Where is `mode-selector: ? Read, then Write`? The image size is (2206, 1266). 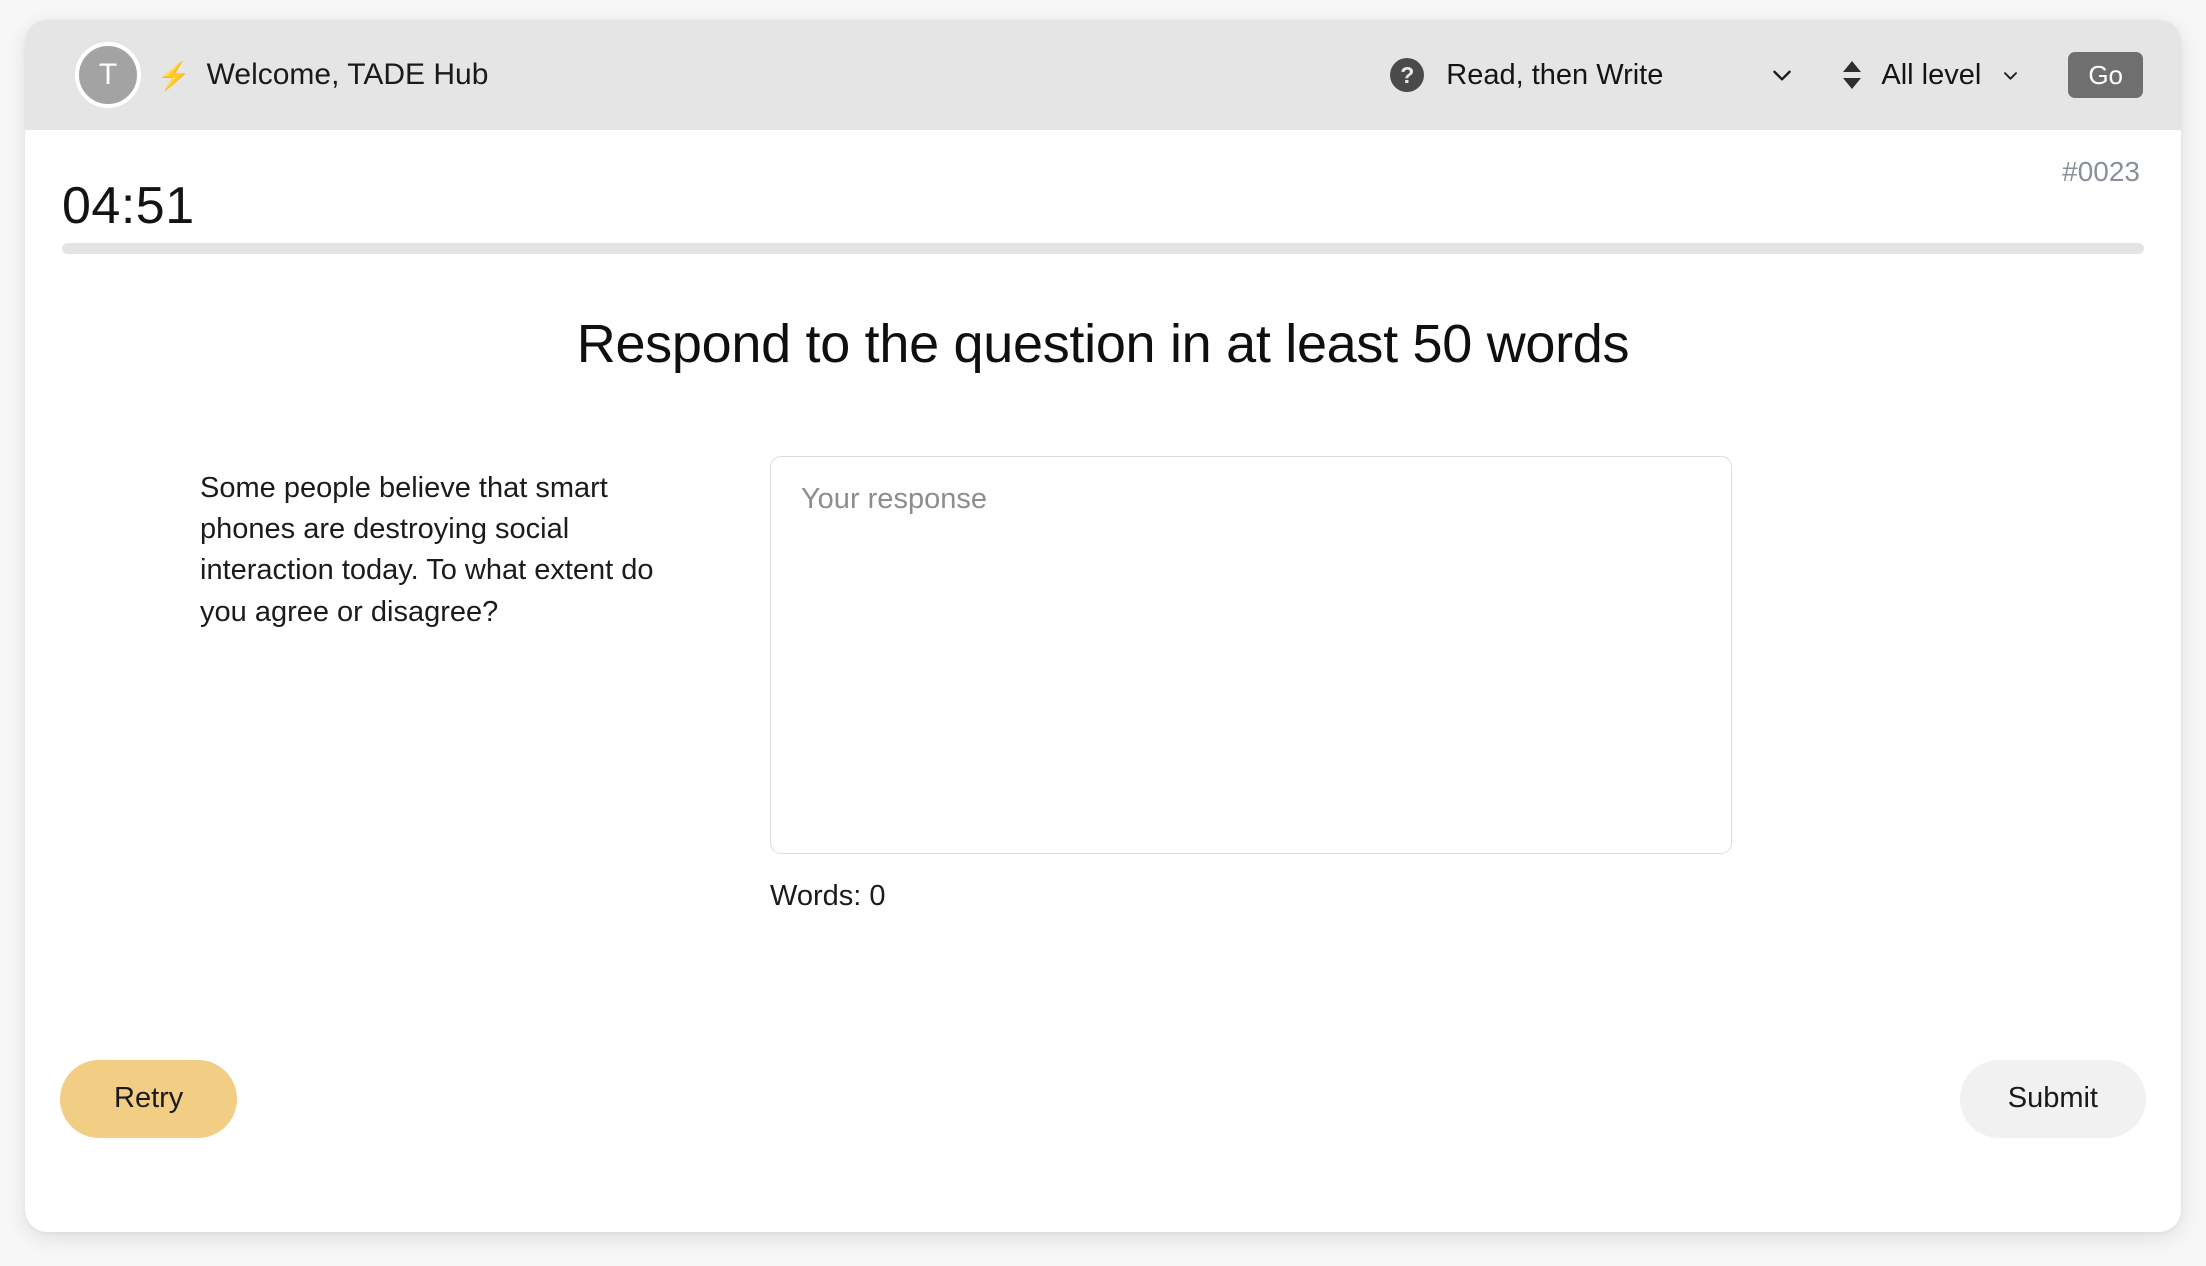
mode-selector: ? Read, then Write is located at coordinates (1592, 75).